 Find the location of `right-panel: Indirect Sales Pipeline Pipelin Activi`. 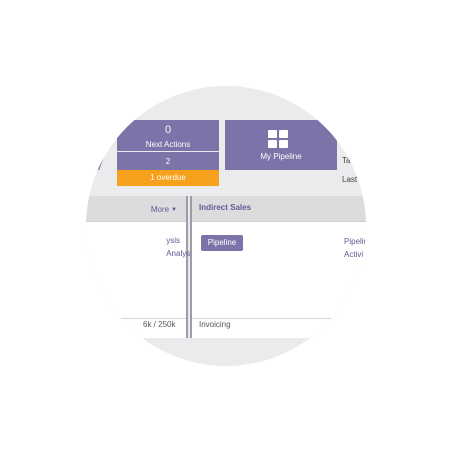

right-panel: Indirect Sales Pipeline Pipelin Activi is located at coordinates (278, 267).